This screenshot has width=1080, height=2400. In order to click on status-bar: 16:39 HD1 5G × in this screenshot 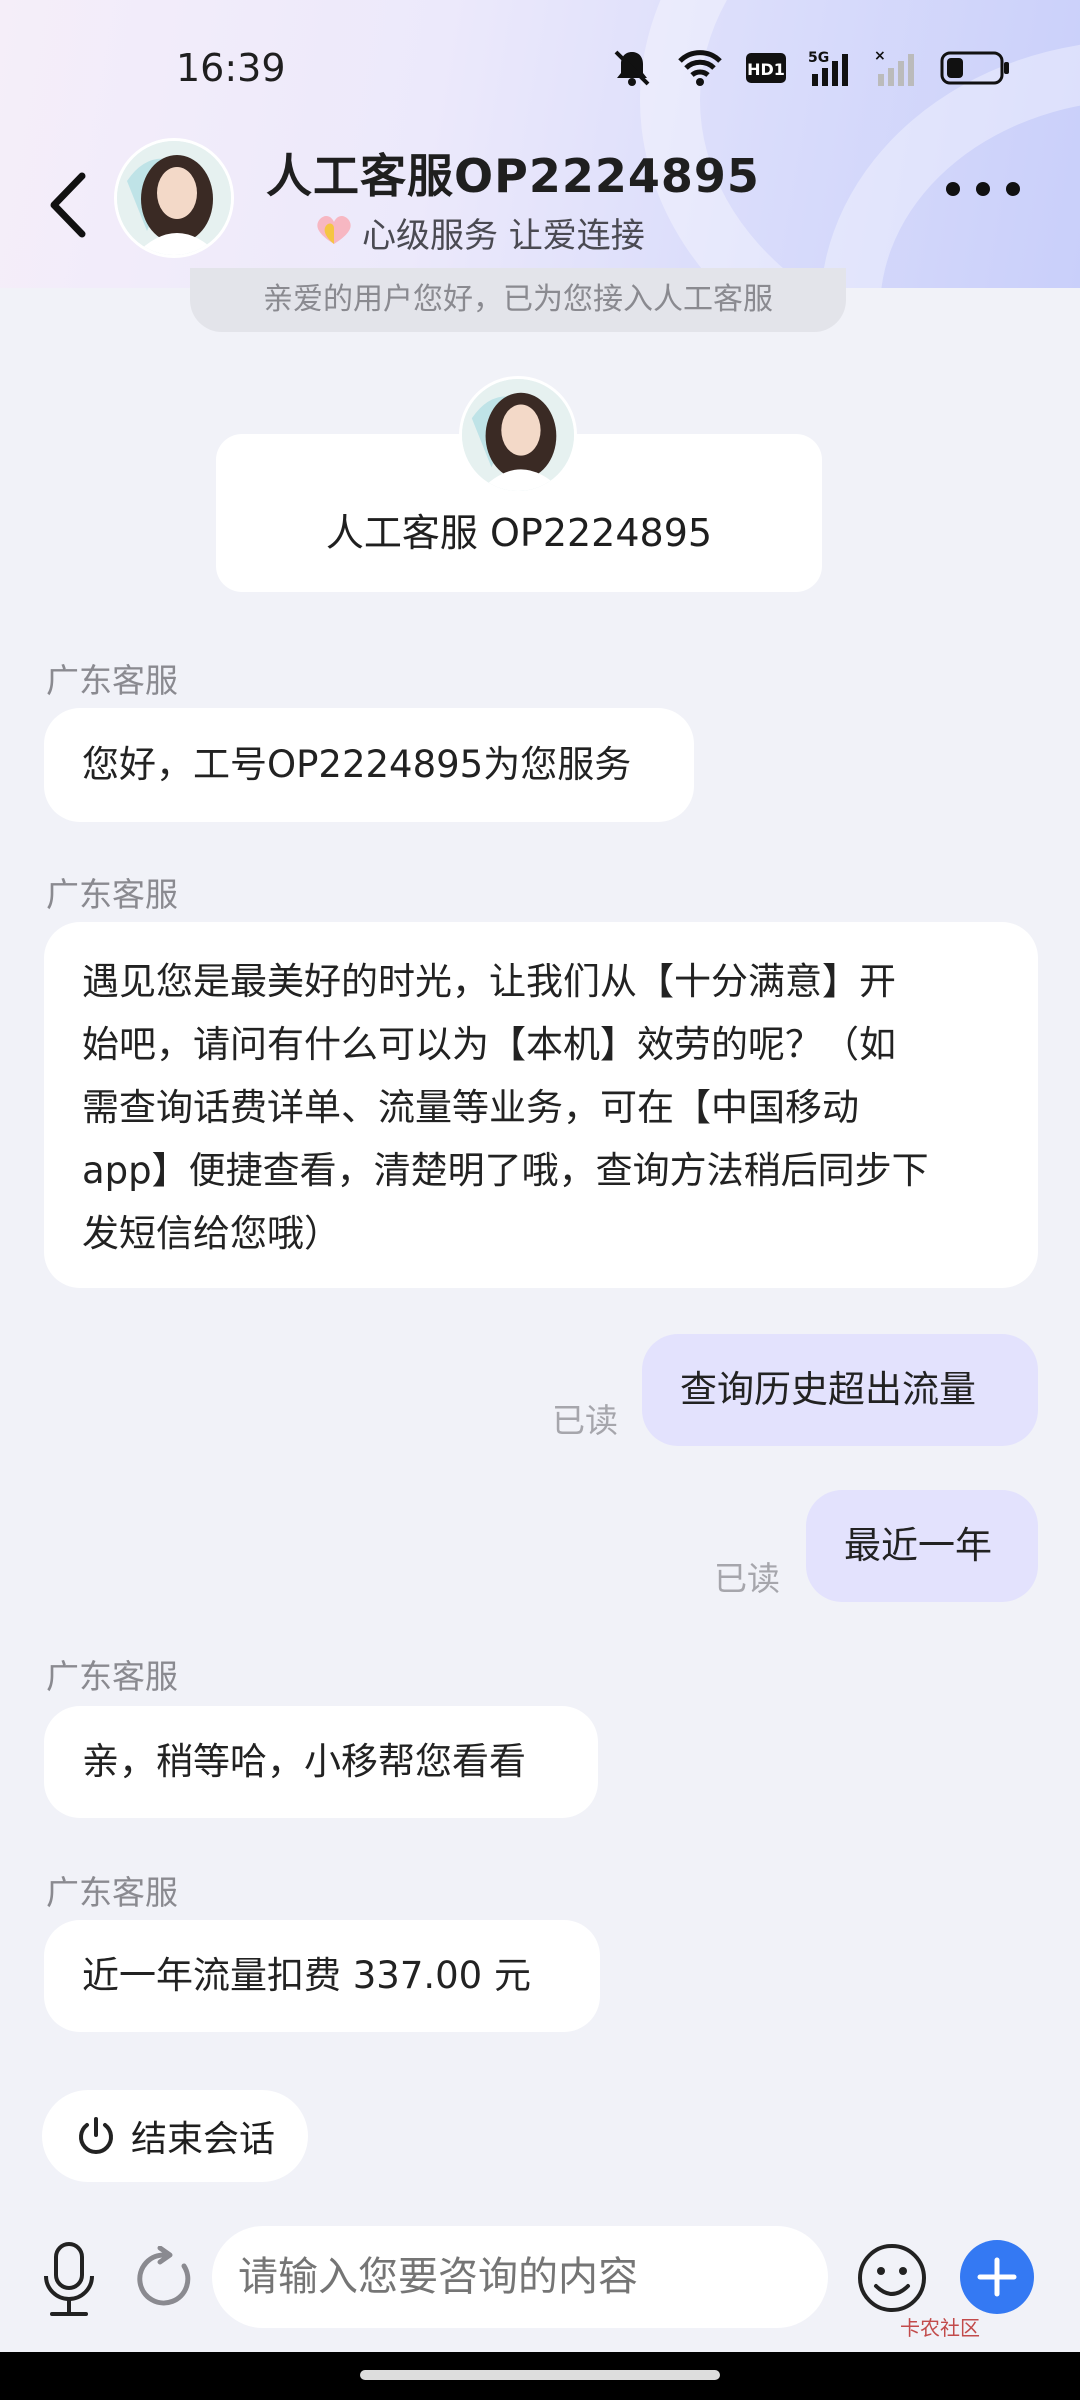, I will do `click(540, 69)`.